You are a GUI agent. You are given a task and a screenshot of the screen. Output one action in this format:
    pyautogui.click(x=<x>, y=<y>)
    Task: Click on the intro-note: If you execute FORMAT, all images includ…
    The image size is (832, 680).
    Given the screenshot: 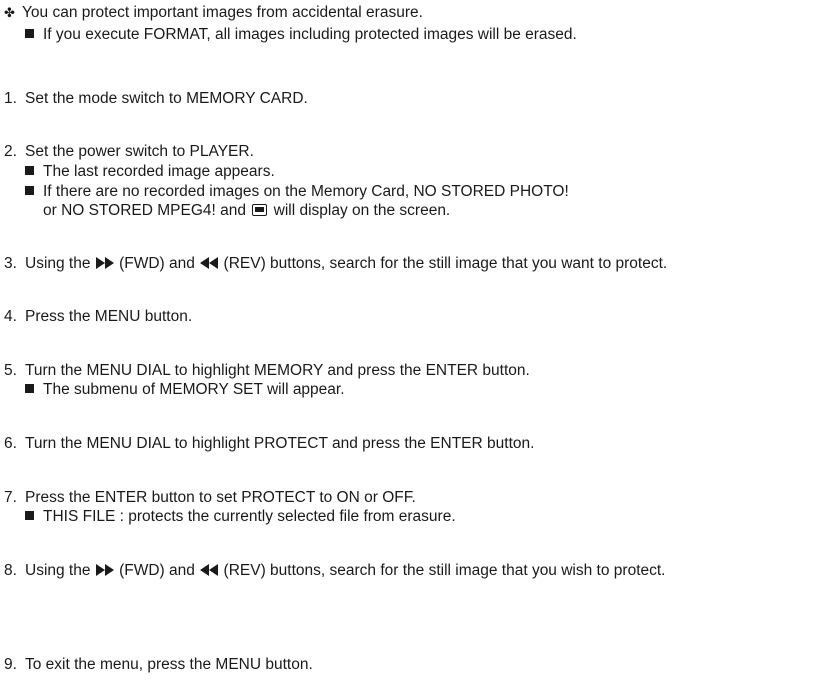 What is the action you would take?
    pyautogui.click(x=301, y=35)
    